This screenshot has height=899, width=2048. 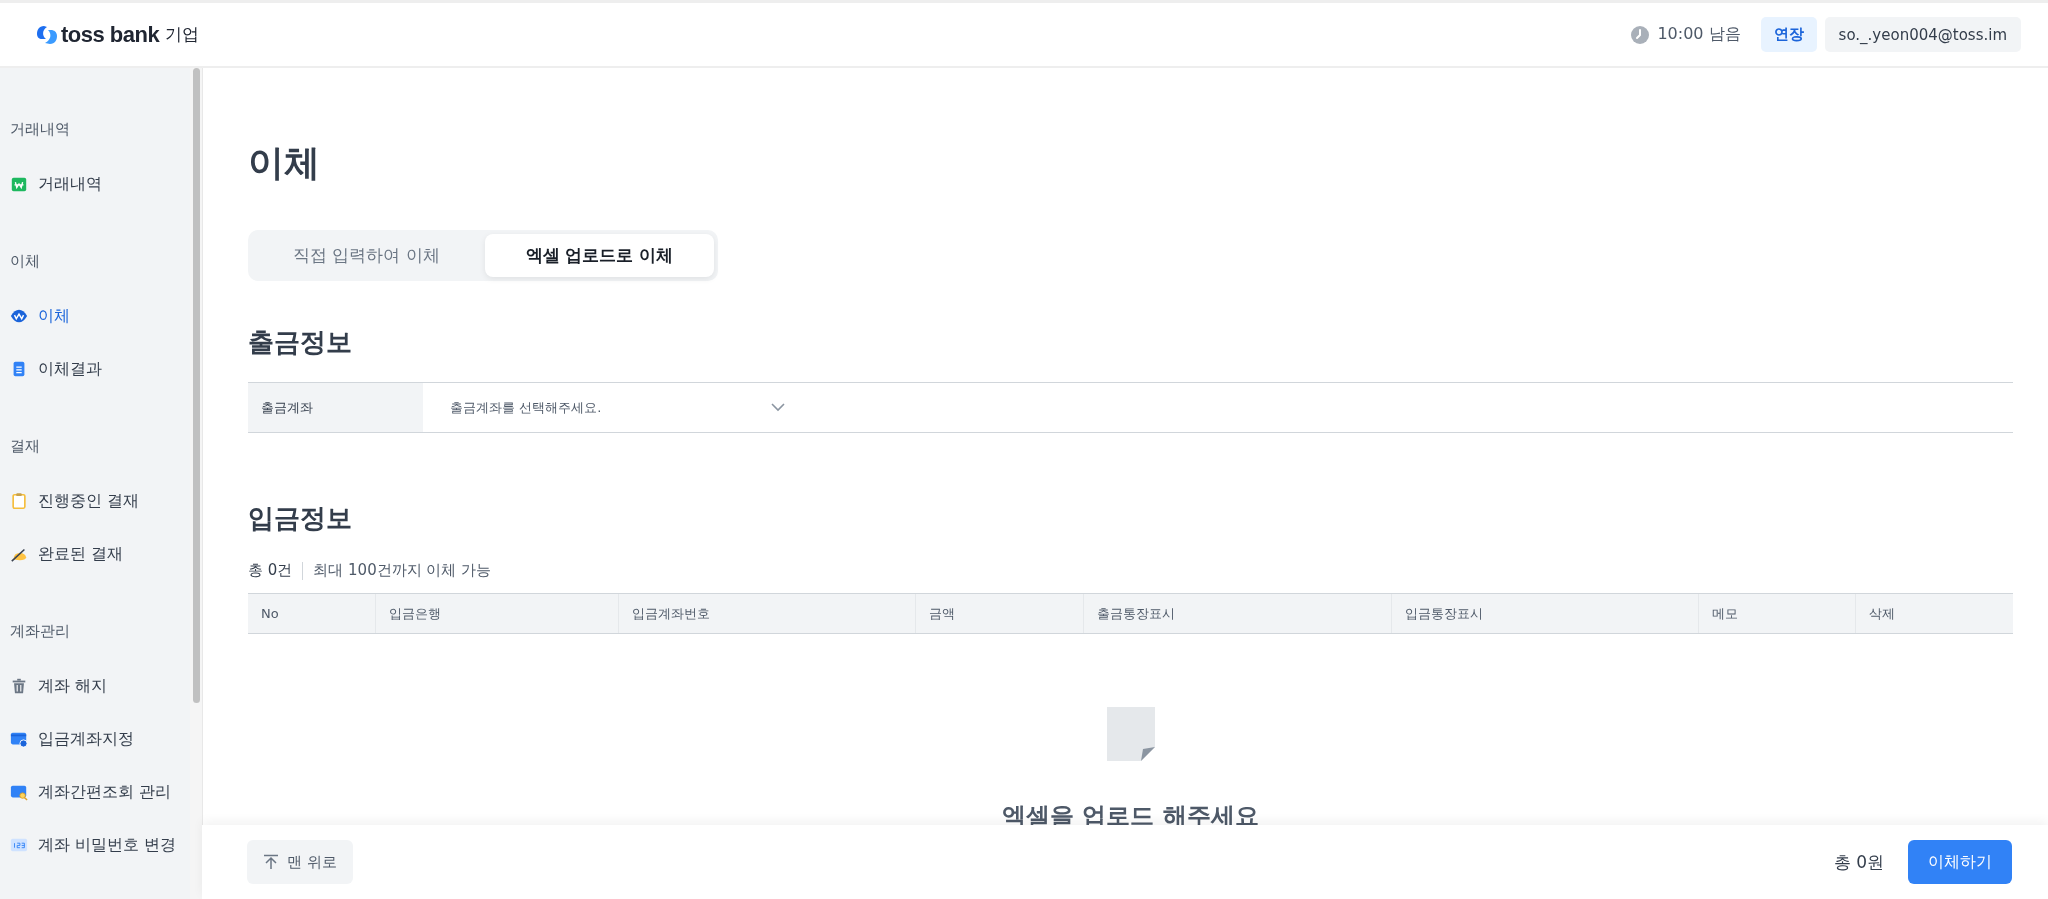 What do you see at coordinates (110, 34) in the screenshot?
I see `logo-text: toss bank` at bounding box center [110, 34].